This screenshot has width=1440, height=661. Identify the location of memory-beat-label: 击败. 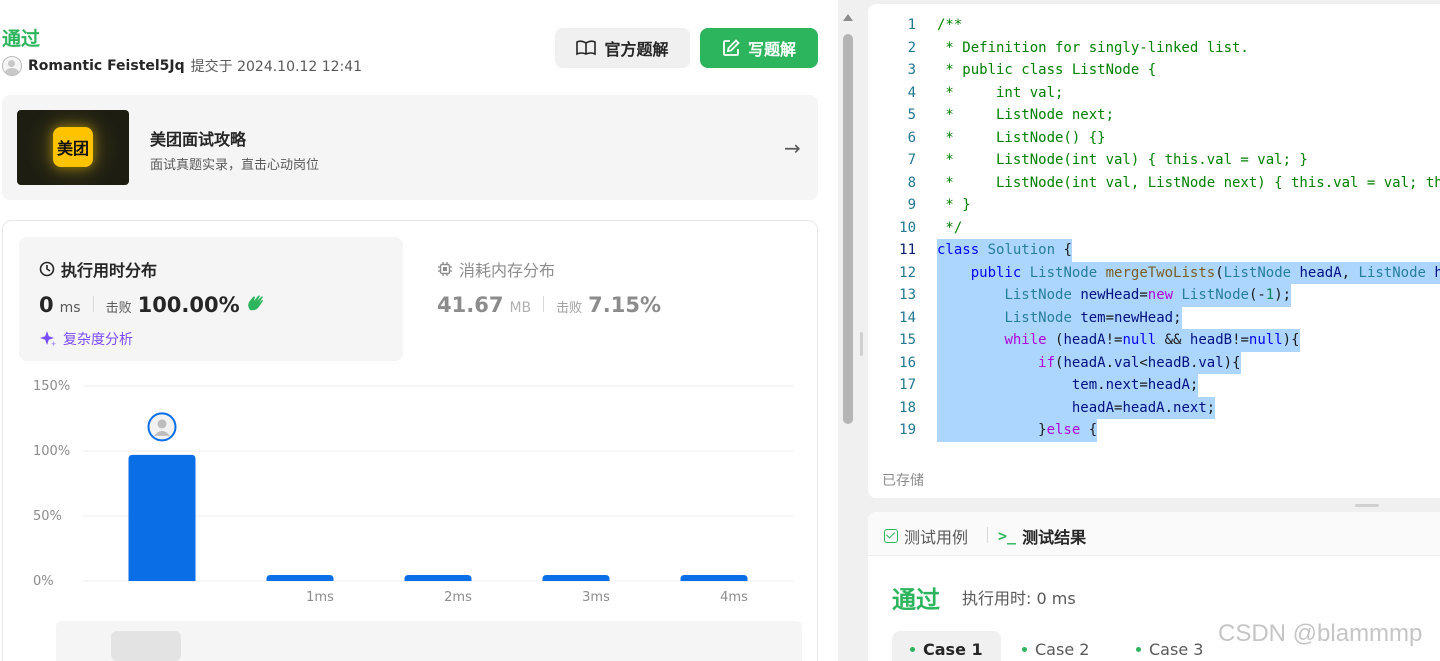
(569, 308).